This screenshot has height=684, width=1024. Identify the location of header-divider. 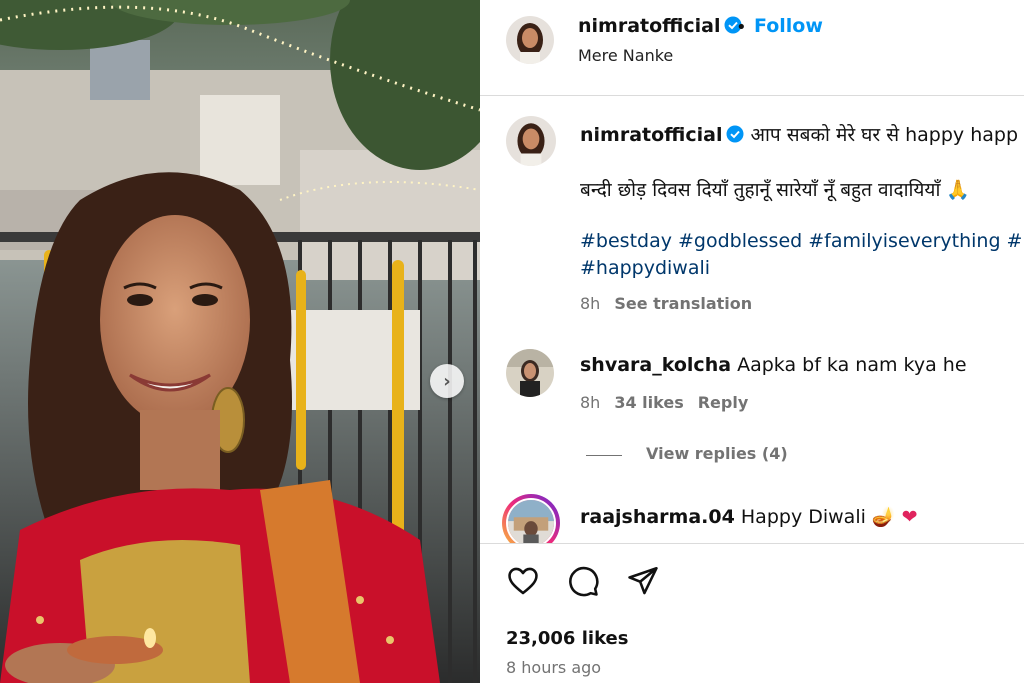
(752, 95).